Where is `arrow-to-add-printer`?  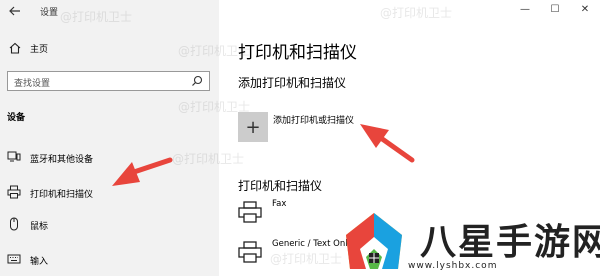 arrow-to-add-printer is located at coordinates (387, 143).